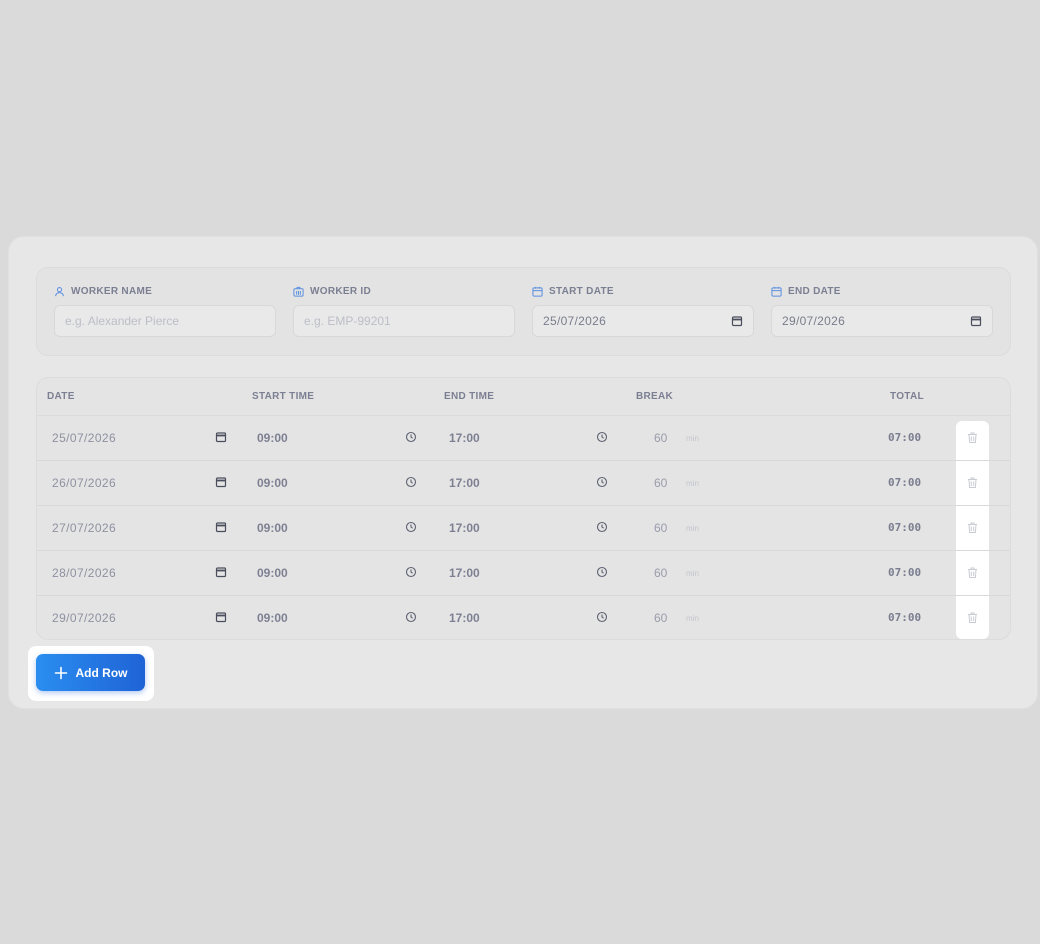  I want to click on worker-name-label-text: WORKER NAME, so click(112, 291).